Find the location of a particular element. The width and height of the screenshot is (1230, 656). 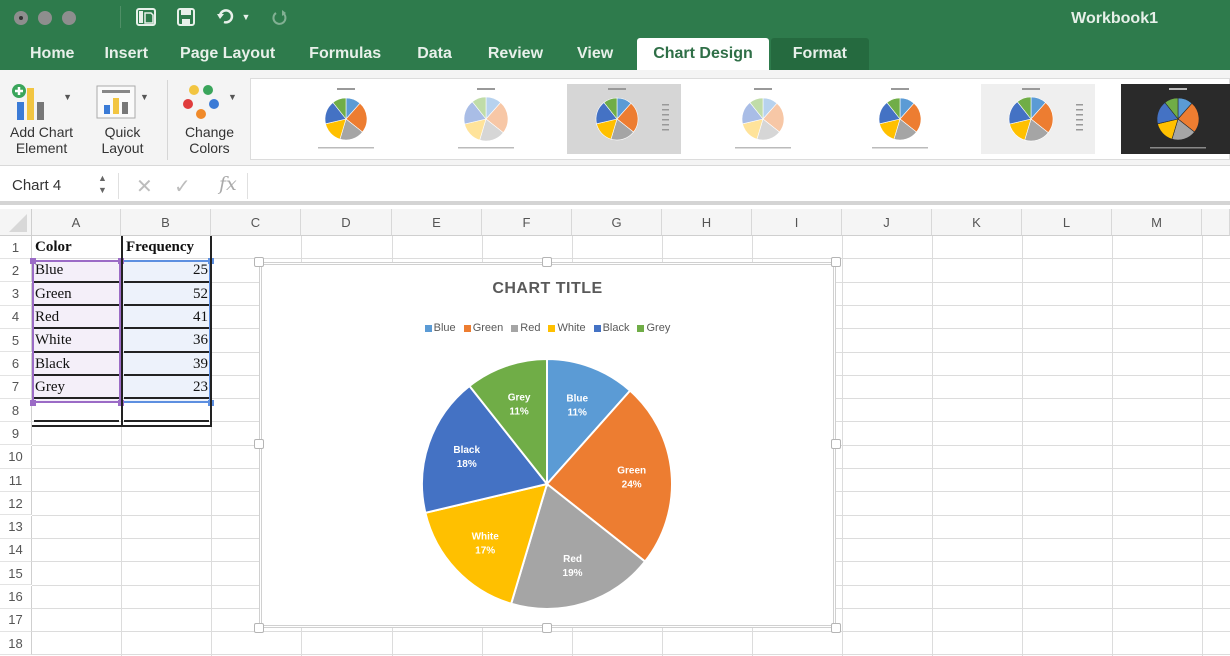

row-header-13: 13 is located at coordinates (16, 527).